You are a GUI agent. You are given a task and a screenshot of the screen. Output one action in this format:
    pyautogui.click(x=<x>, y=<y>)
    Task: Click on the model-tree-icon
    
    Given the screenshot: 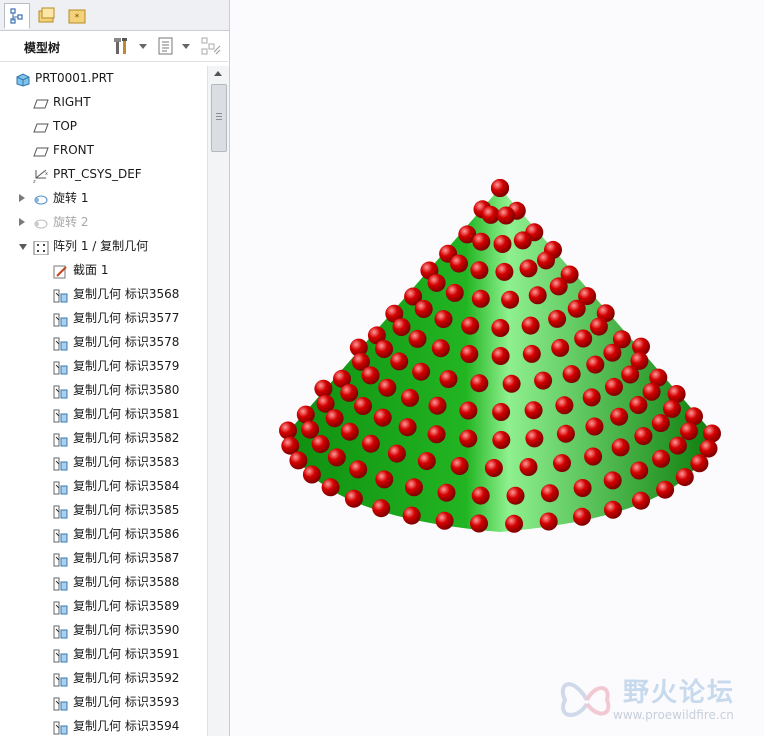 What is the action you would take?
    pyautogui.click(x=16, y=16)
    